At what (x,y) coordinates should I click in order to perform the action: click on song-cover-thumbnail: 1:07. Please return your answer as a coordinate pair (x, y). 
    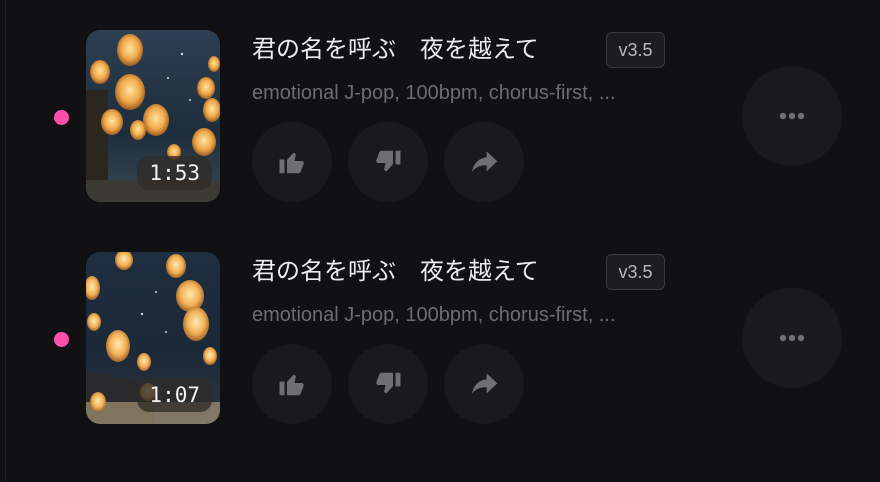
    Looking at the image, I should click on (153, 338).